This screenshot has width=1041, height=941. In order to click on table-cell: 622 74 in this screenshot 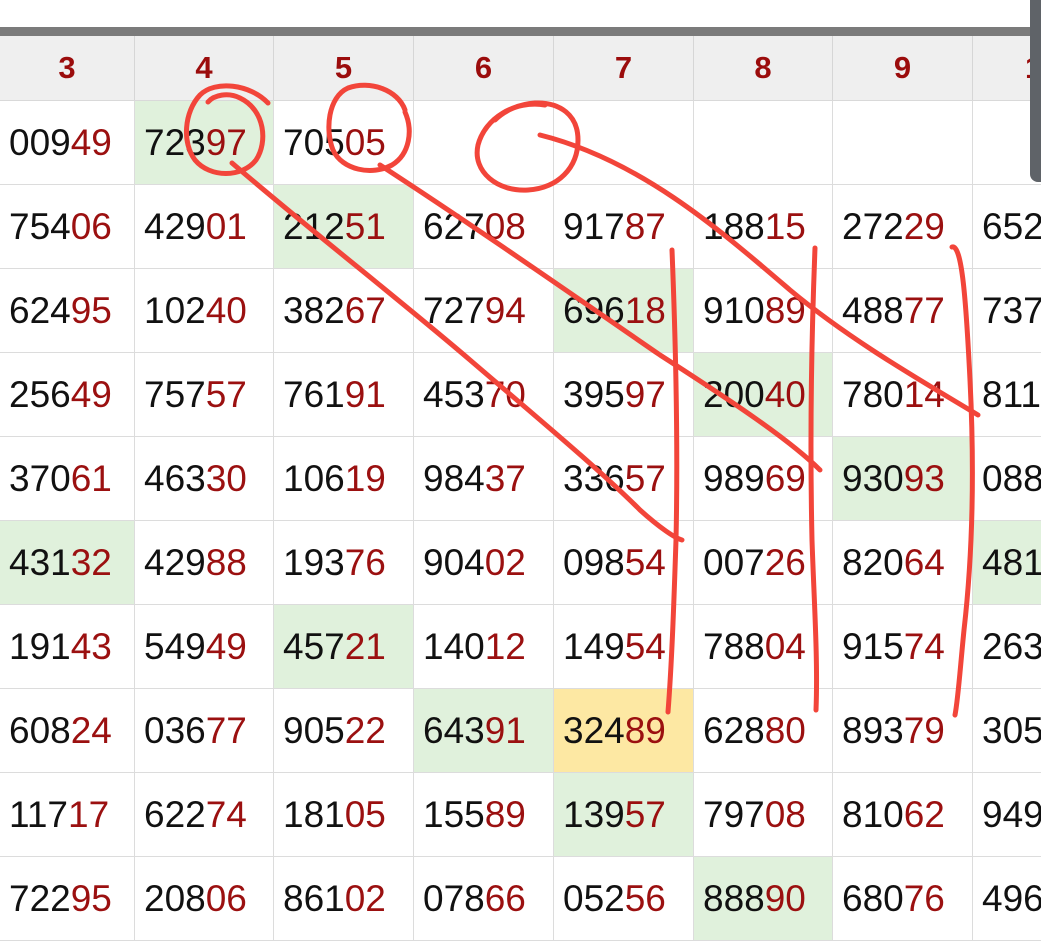, I will do `click(204, 814)`.